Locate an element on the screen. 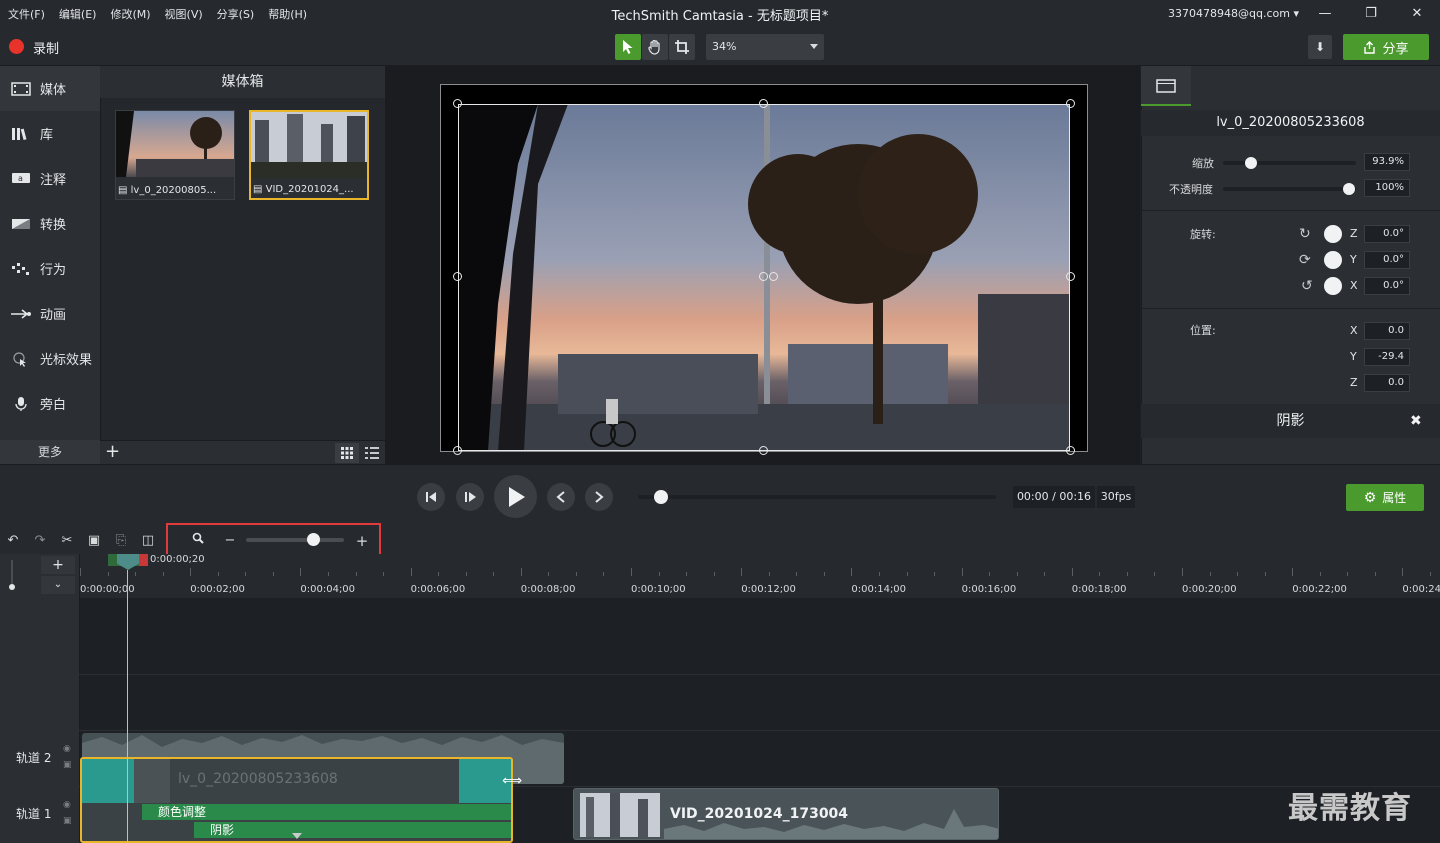 This screenshot has width=1440, height=843. close-icon: ✕ is located at coordinates (1417, 14).